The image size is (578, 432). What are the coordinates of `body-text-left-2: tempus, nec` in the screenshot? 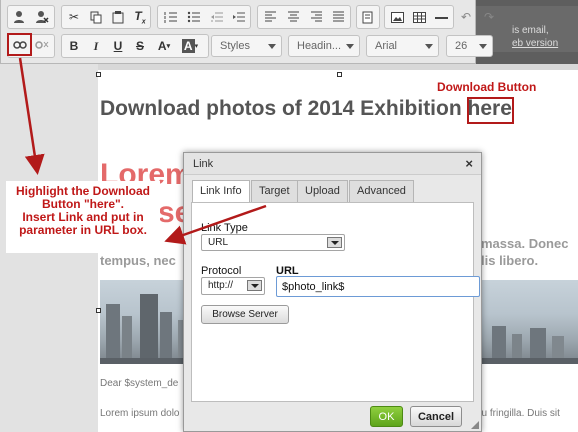 It's located at (138, 260).